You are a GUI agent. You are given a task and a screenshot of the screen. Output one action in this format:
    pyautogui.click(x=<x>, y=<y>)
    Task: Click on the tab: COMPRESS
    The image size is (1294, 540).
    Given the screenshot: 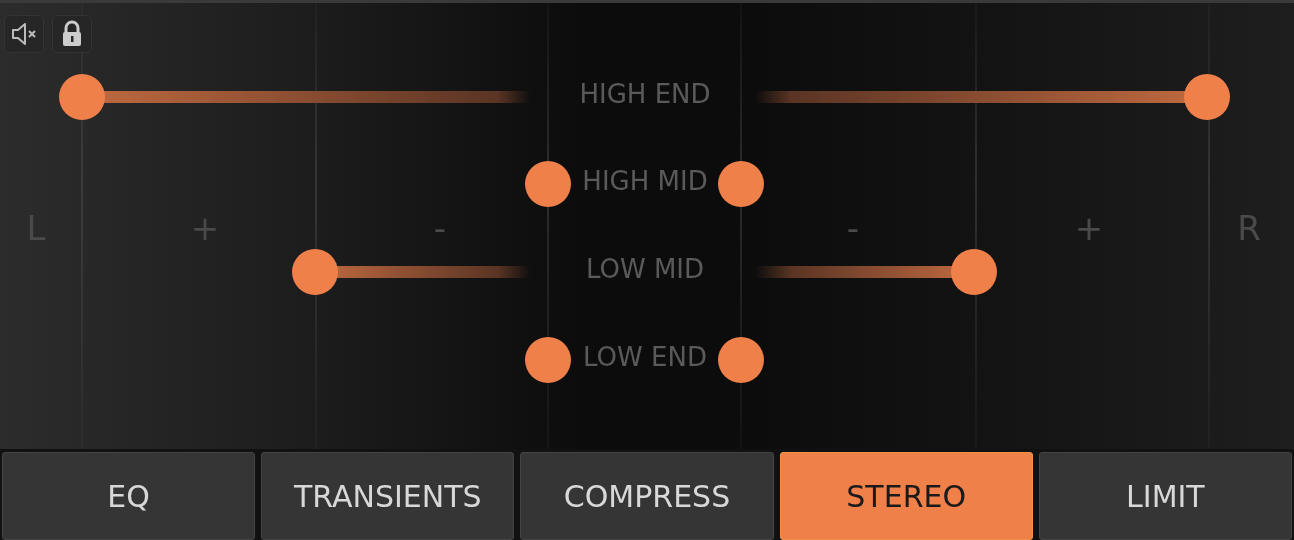 What is the action you would take?
    pyautogui.click(x=647, y=496)
    